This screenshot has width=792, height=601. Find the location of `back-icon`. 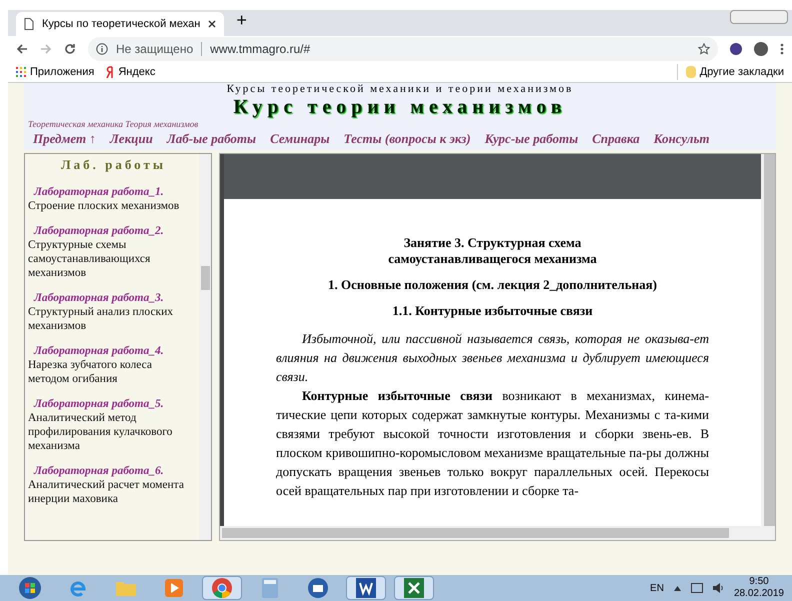

back-icon is located at coordinates (22, 49).